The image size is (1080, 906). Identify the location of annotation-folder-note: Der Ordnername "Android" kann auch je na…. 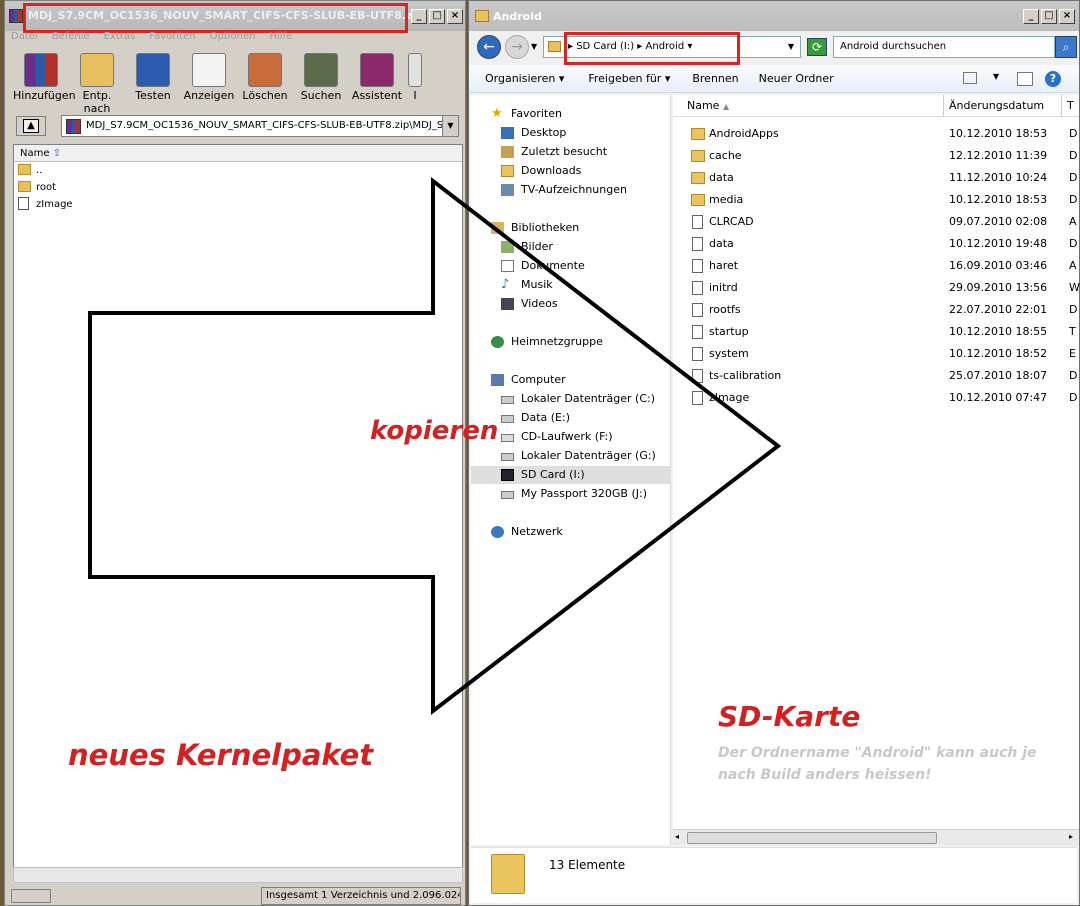
(877, 764).